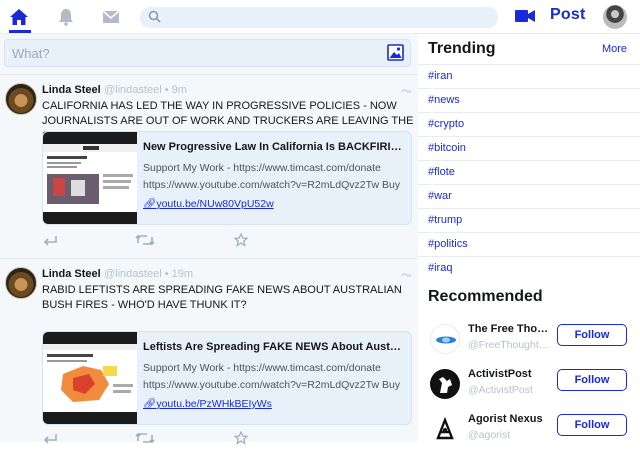 The height and width of the screenshot is (452, 640). What do you see at coordinates (148, 274) in the screenshot?
I see `author-handle-time: @lindasteel • 19m` at bounding box center [148, 274].